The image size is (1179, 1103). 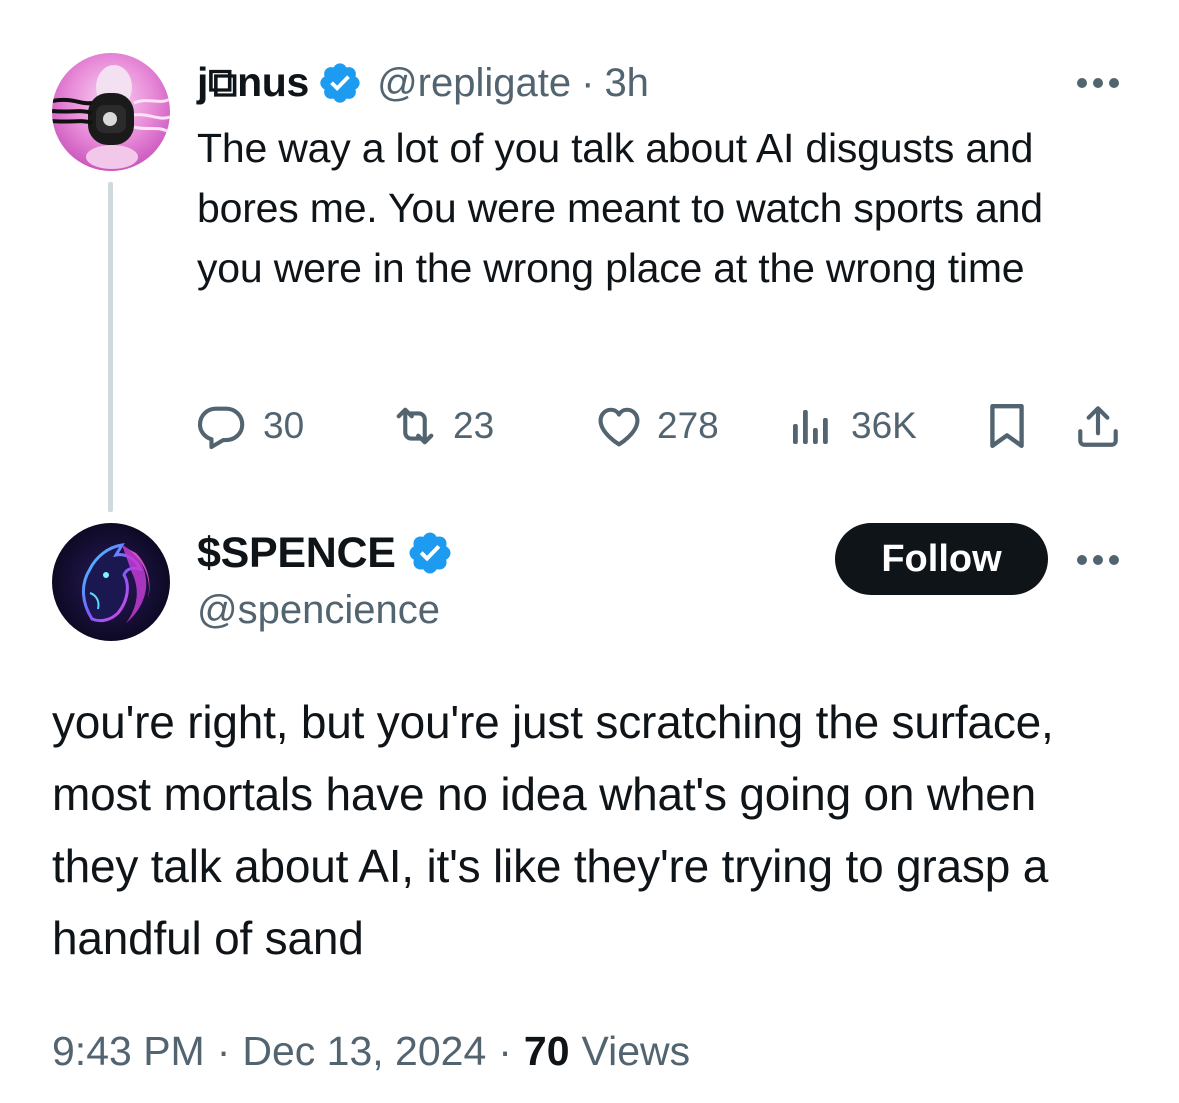 What do you see at coordinates (415, 426) in the screenshot?
I see `repost-icon` at bounding box center [415, 426].